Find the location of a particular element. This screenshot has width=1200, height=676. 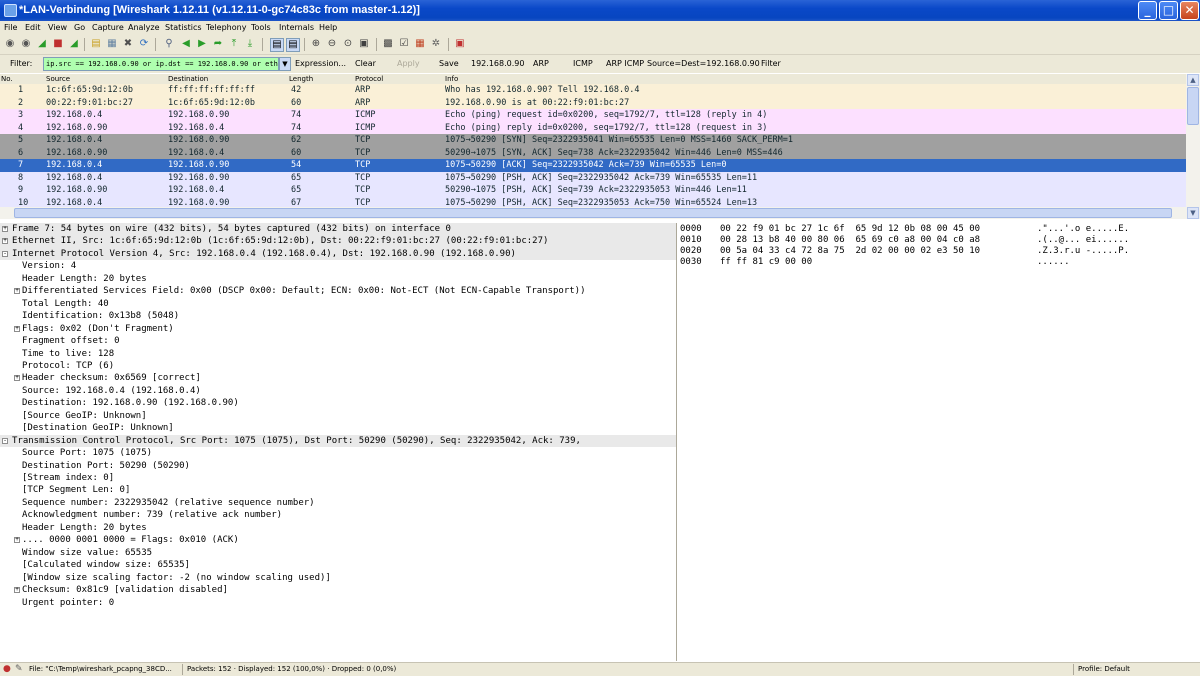

go-forward-icon: ▶ is located at coordinates (202, 44).